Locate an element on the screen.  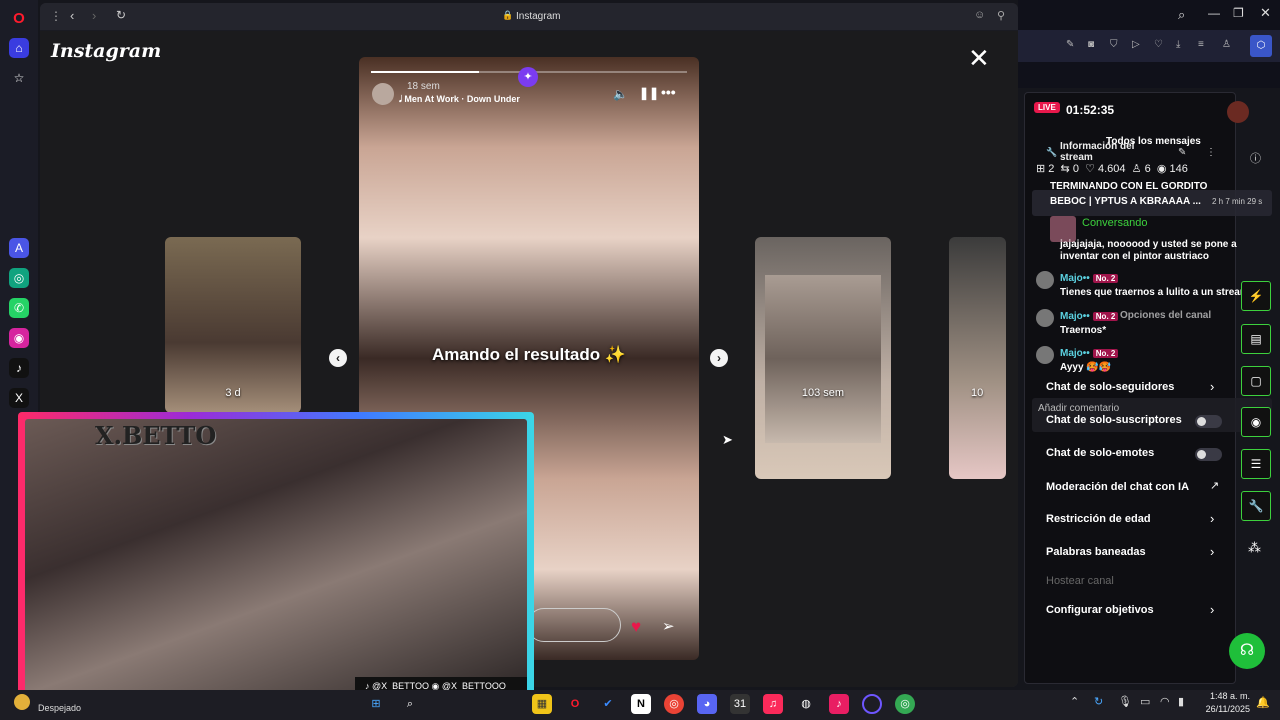
reload-icon: ↻ is located at coordinates (121, 15).